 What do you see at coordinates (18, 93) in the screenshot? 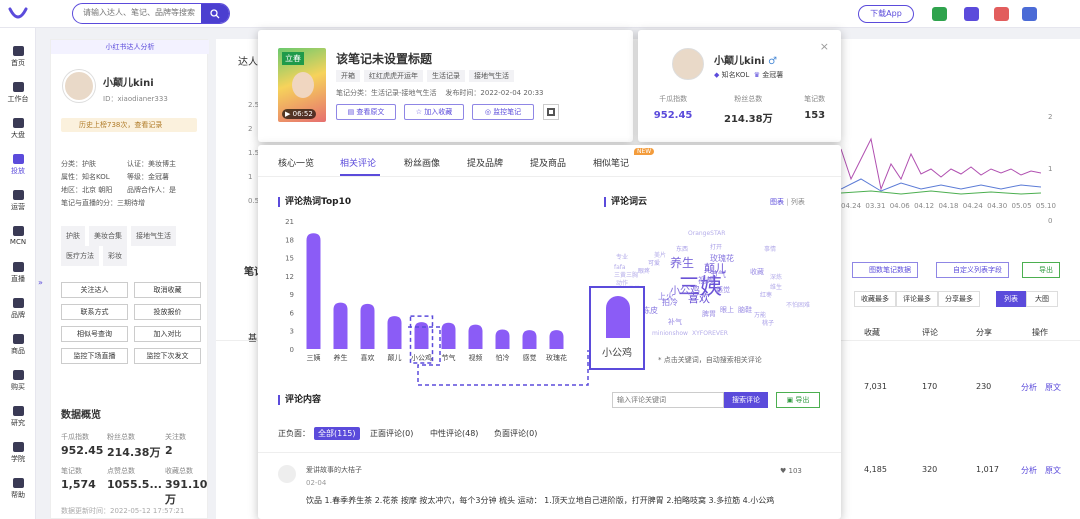
I see `nav-workbench: 工作台` at bounding box center [18, 93].